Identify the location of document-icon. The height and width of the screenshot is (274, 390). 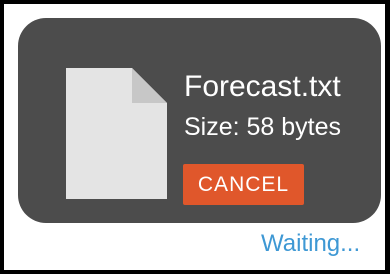
(116, 133).